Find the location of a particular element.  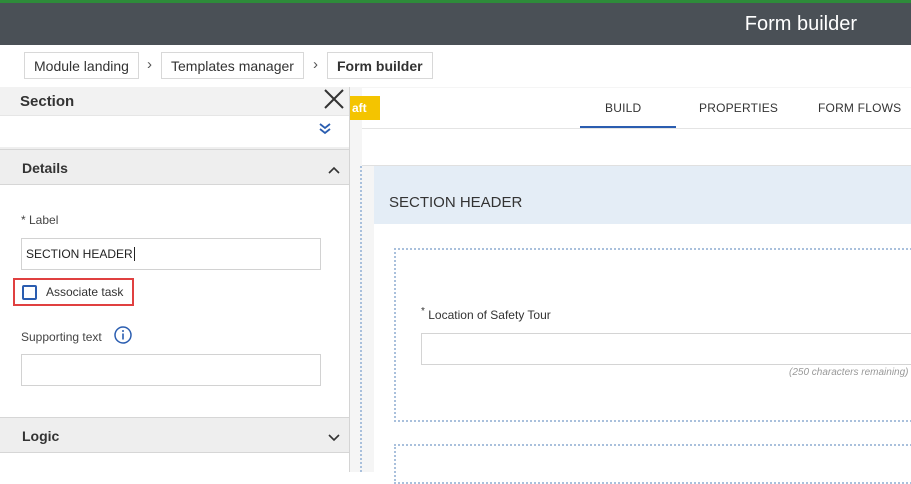

breadcrumb-form-builder: Form builder is located at coordinates (380, 65).